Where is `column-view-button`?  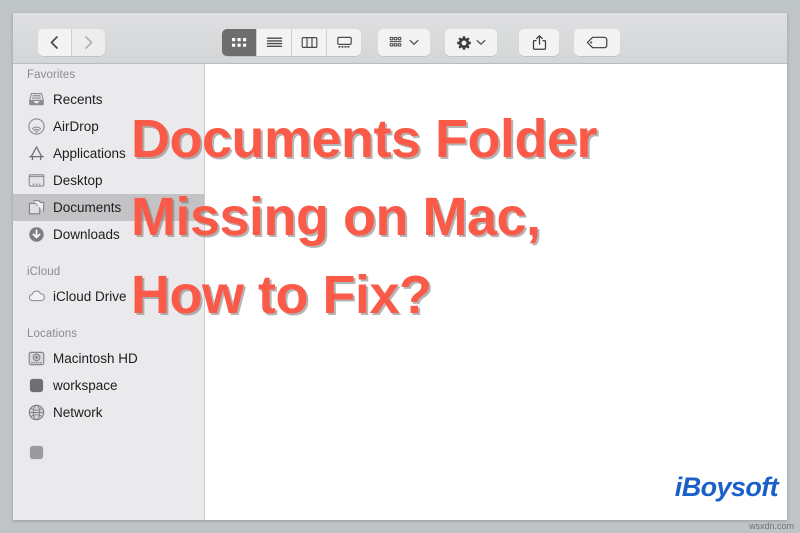 column-view-button is located at coordinates (309, 42).